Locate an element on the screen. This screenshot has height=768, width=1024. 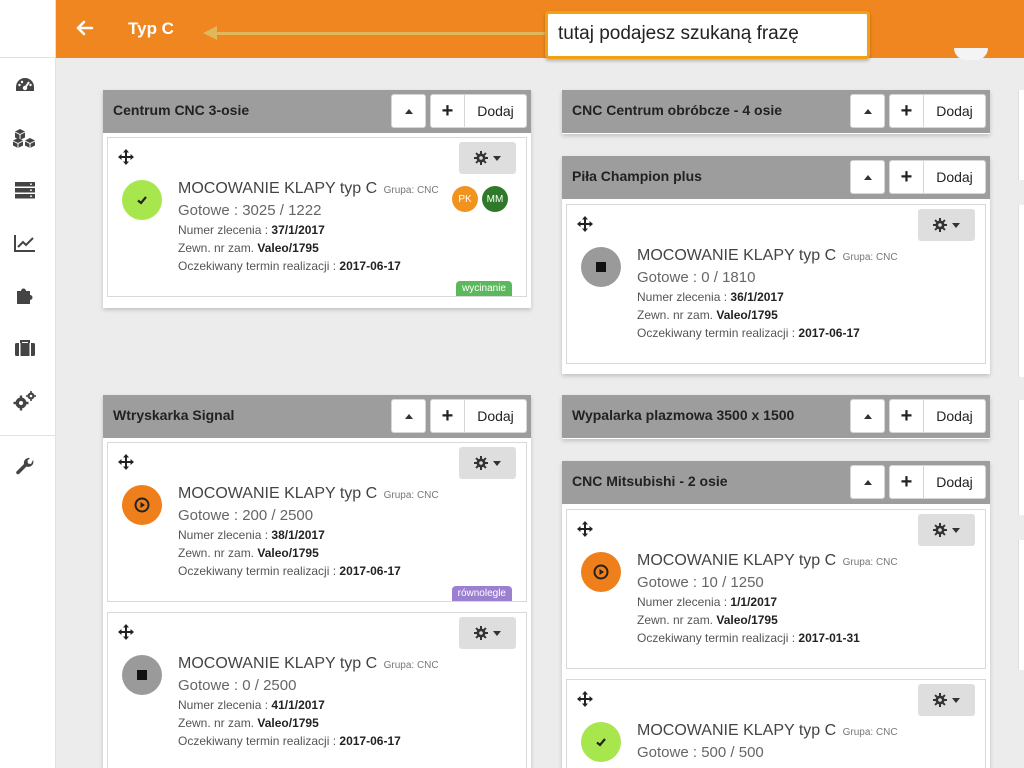
puzzle-icon is located at coordinates (25, 296).